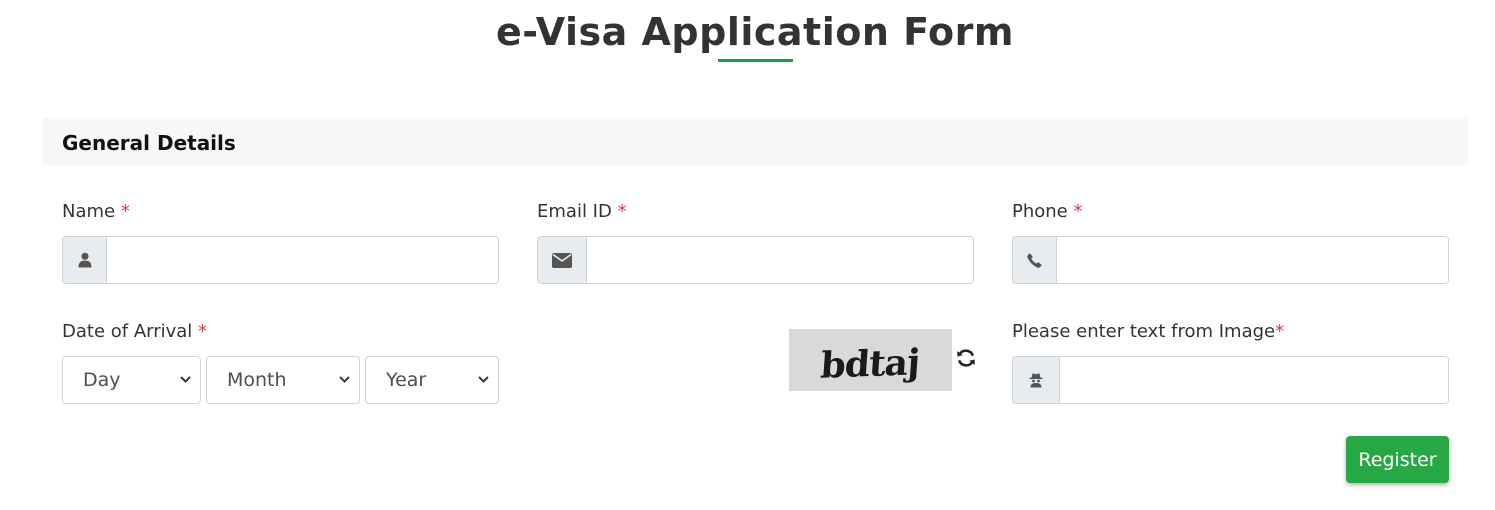  I want to click on year-select-value: Year, so click(406, 380).